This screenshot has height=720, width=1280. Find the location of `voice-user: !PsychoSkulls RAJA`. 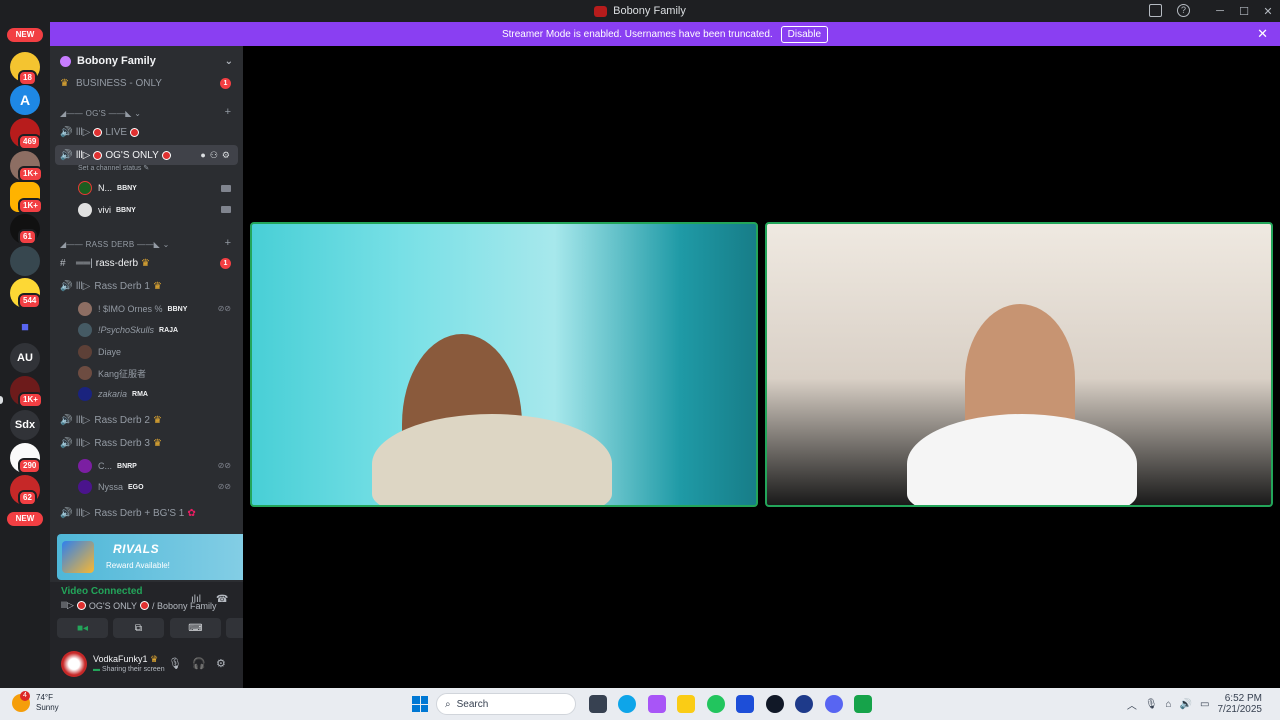

voice-user: !PsychoSkulls RAJA is located at coordinates (128, 330).